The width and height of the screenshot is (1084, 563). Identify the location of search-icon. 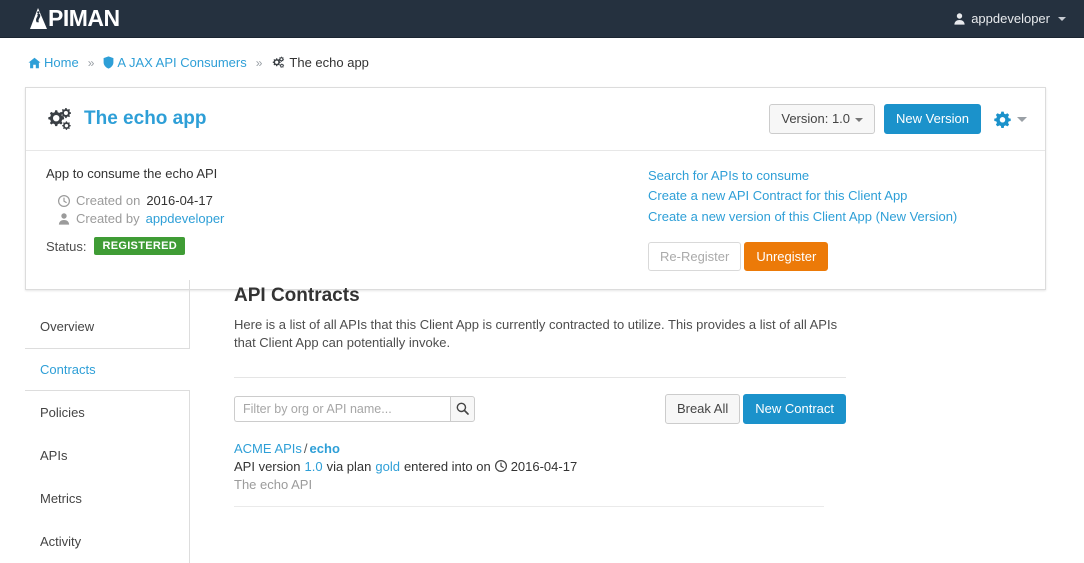
(462, 409).